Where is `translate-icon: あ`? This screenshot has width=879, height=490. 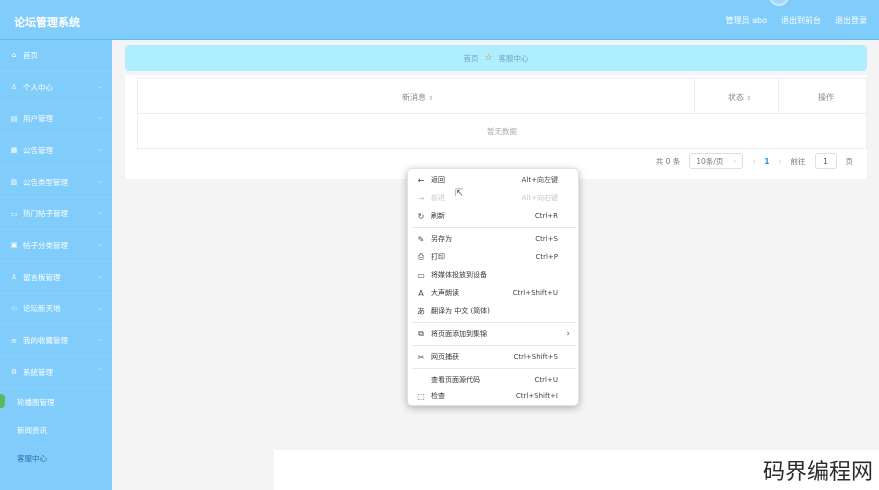
translate-icon: あ is located at coordinates (421, 311).